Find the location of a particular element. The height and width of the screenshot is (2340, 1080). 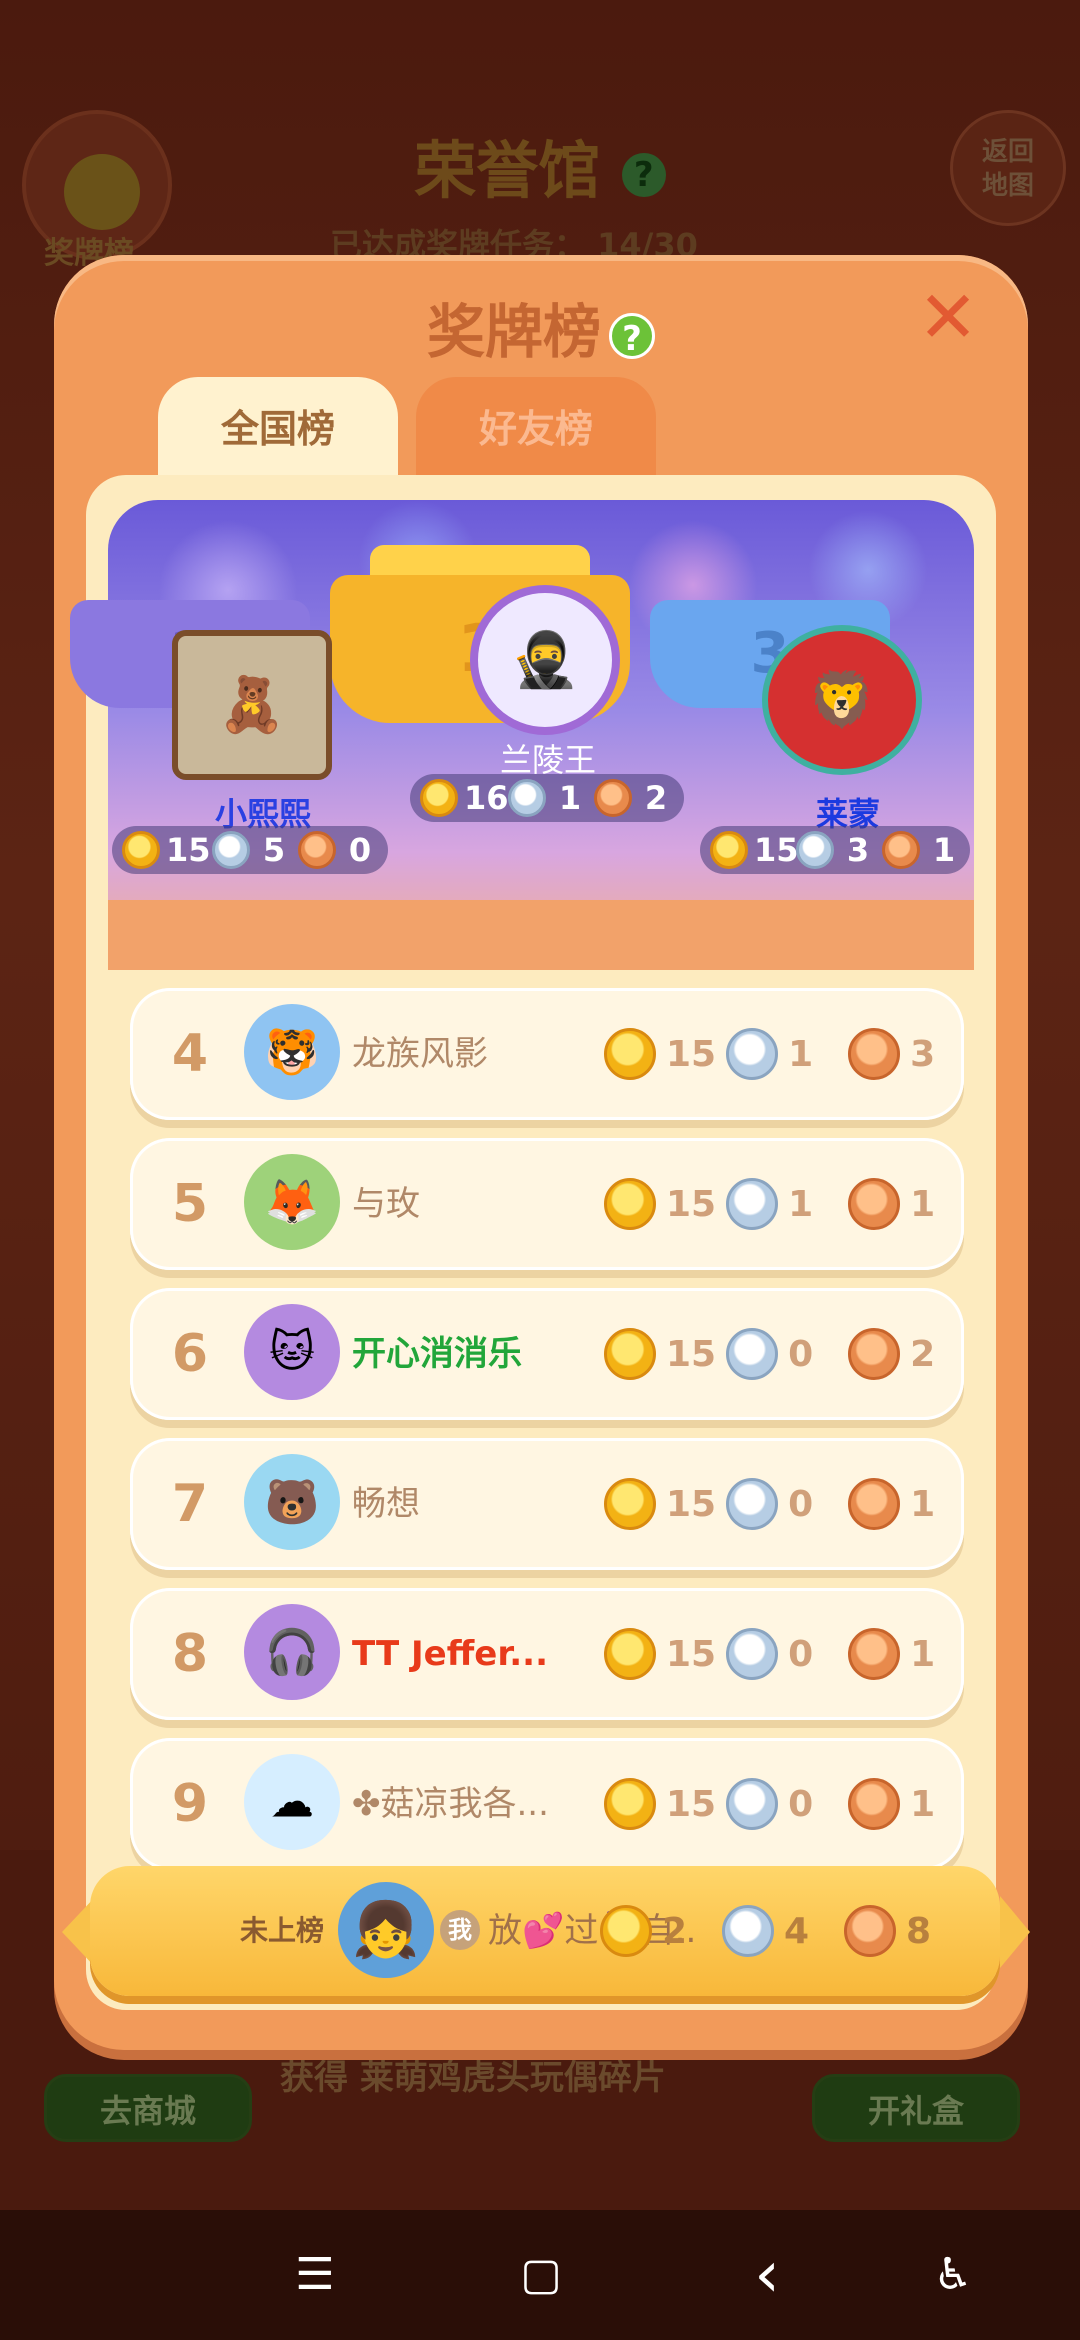

tiger-icon: 🐯 is located at coordinates (292, 1052).